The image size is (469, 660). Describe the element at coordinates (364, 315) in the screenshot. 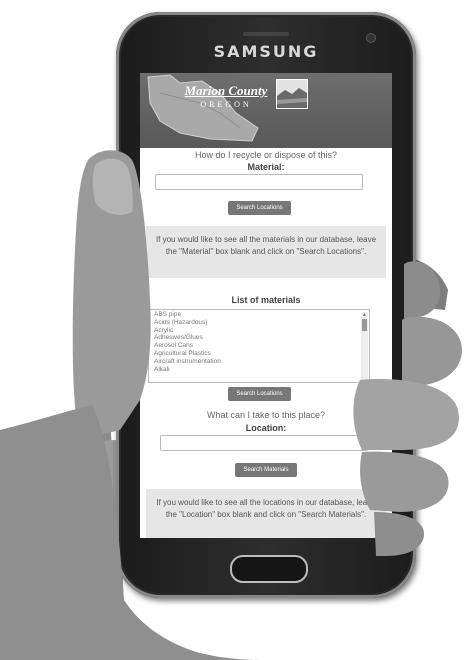

I see `scroll-up-arrow-icon: ▲` at that location.